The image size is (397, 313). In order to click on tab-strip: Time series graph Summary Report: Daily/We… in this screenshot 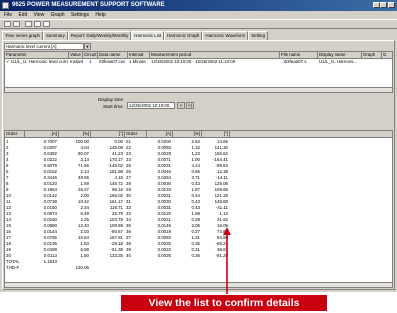, I will do `click(135, 36)`.